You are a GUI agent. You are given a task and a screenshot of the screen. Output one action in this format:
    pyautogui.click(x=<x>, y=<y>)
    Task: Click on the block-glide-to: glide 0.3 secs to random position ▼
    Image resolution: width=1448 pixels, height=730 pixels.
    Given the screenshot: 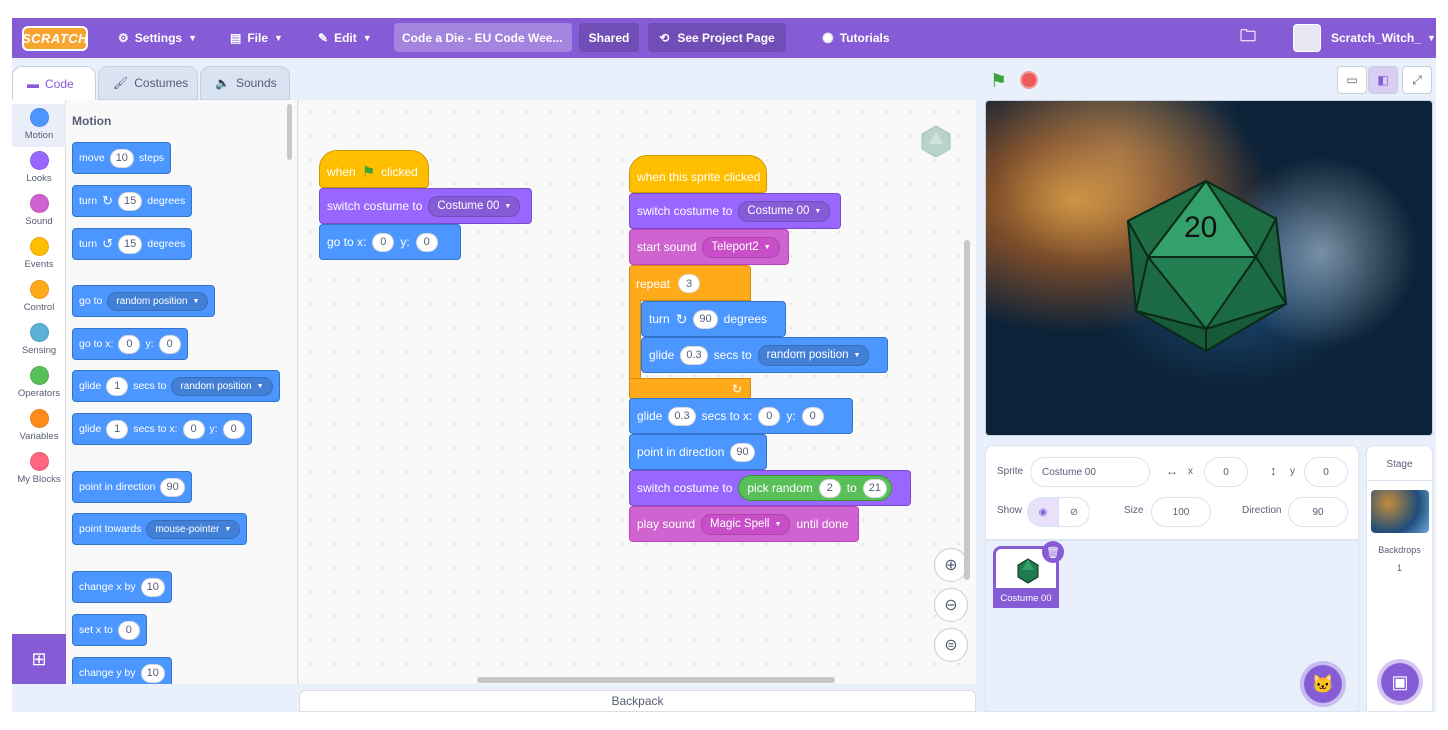 What is the action you would take?
    pyautogui.click(x=764, y=355)
    